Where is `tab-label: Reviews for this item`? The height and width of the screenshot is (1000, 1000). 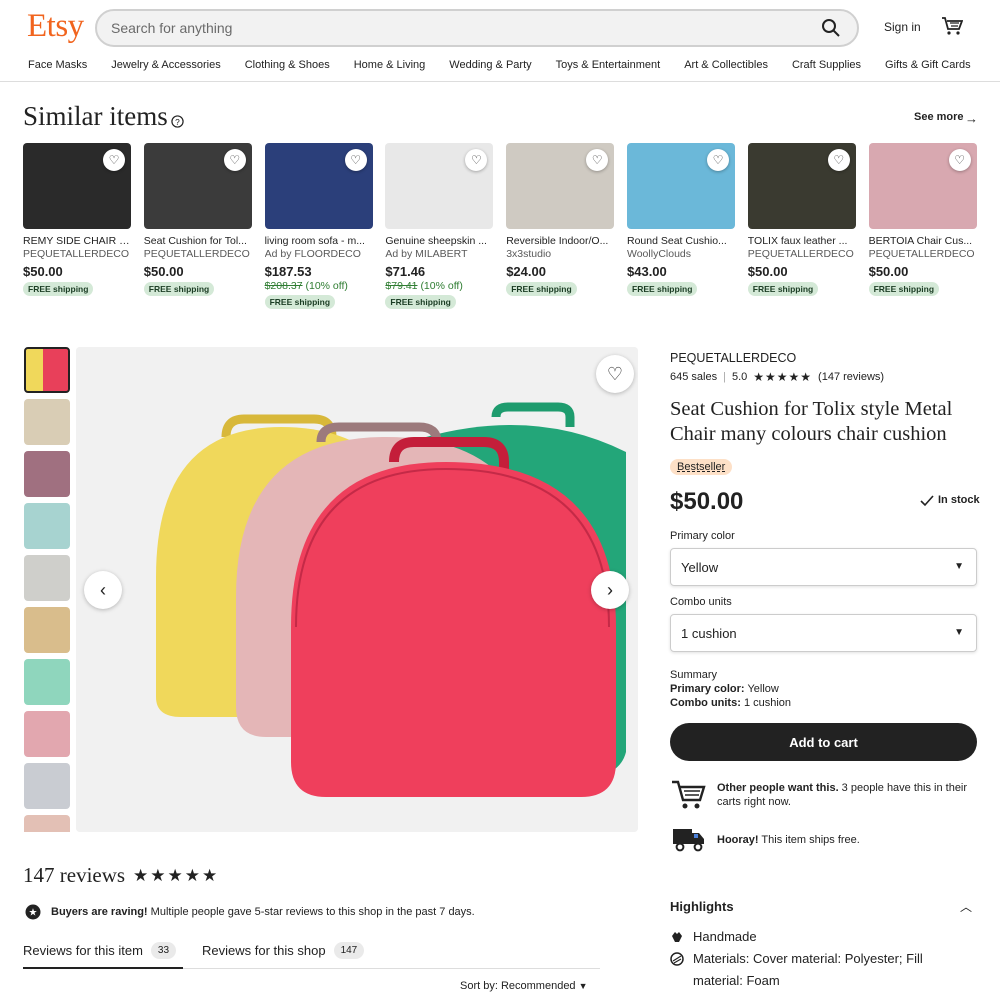
tab-label: Reviews for this item is located at coordinates (83, 950).